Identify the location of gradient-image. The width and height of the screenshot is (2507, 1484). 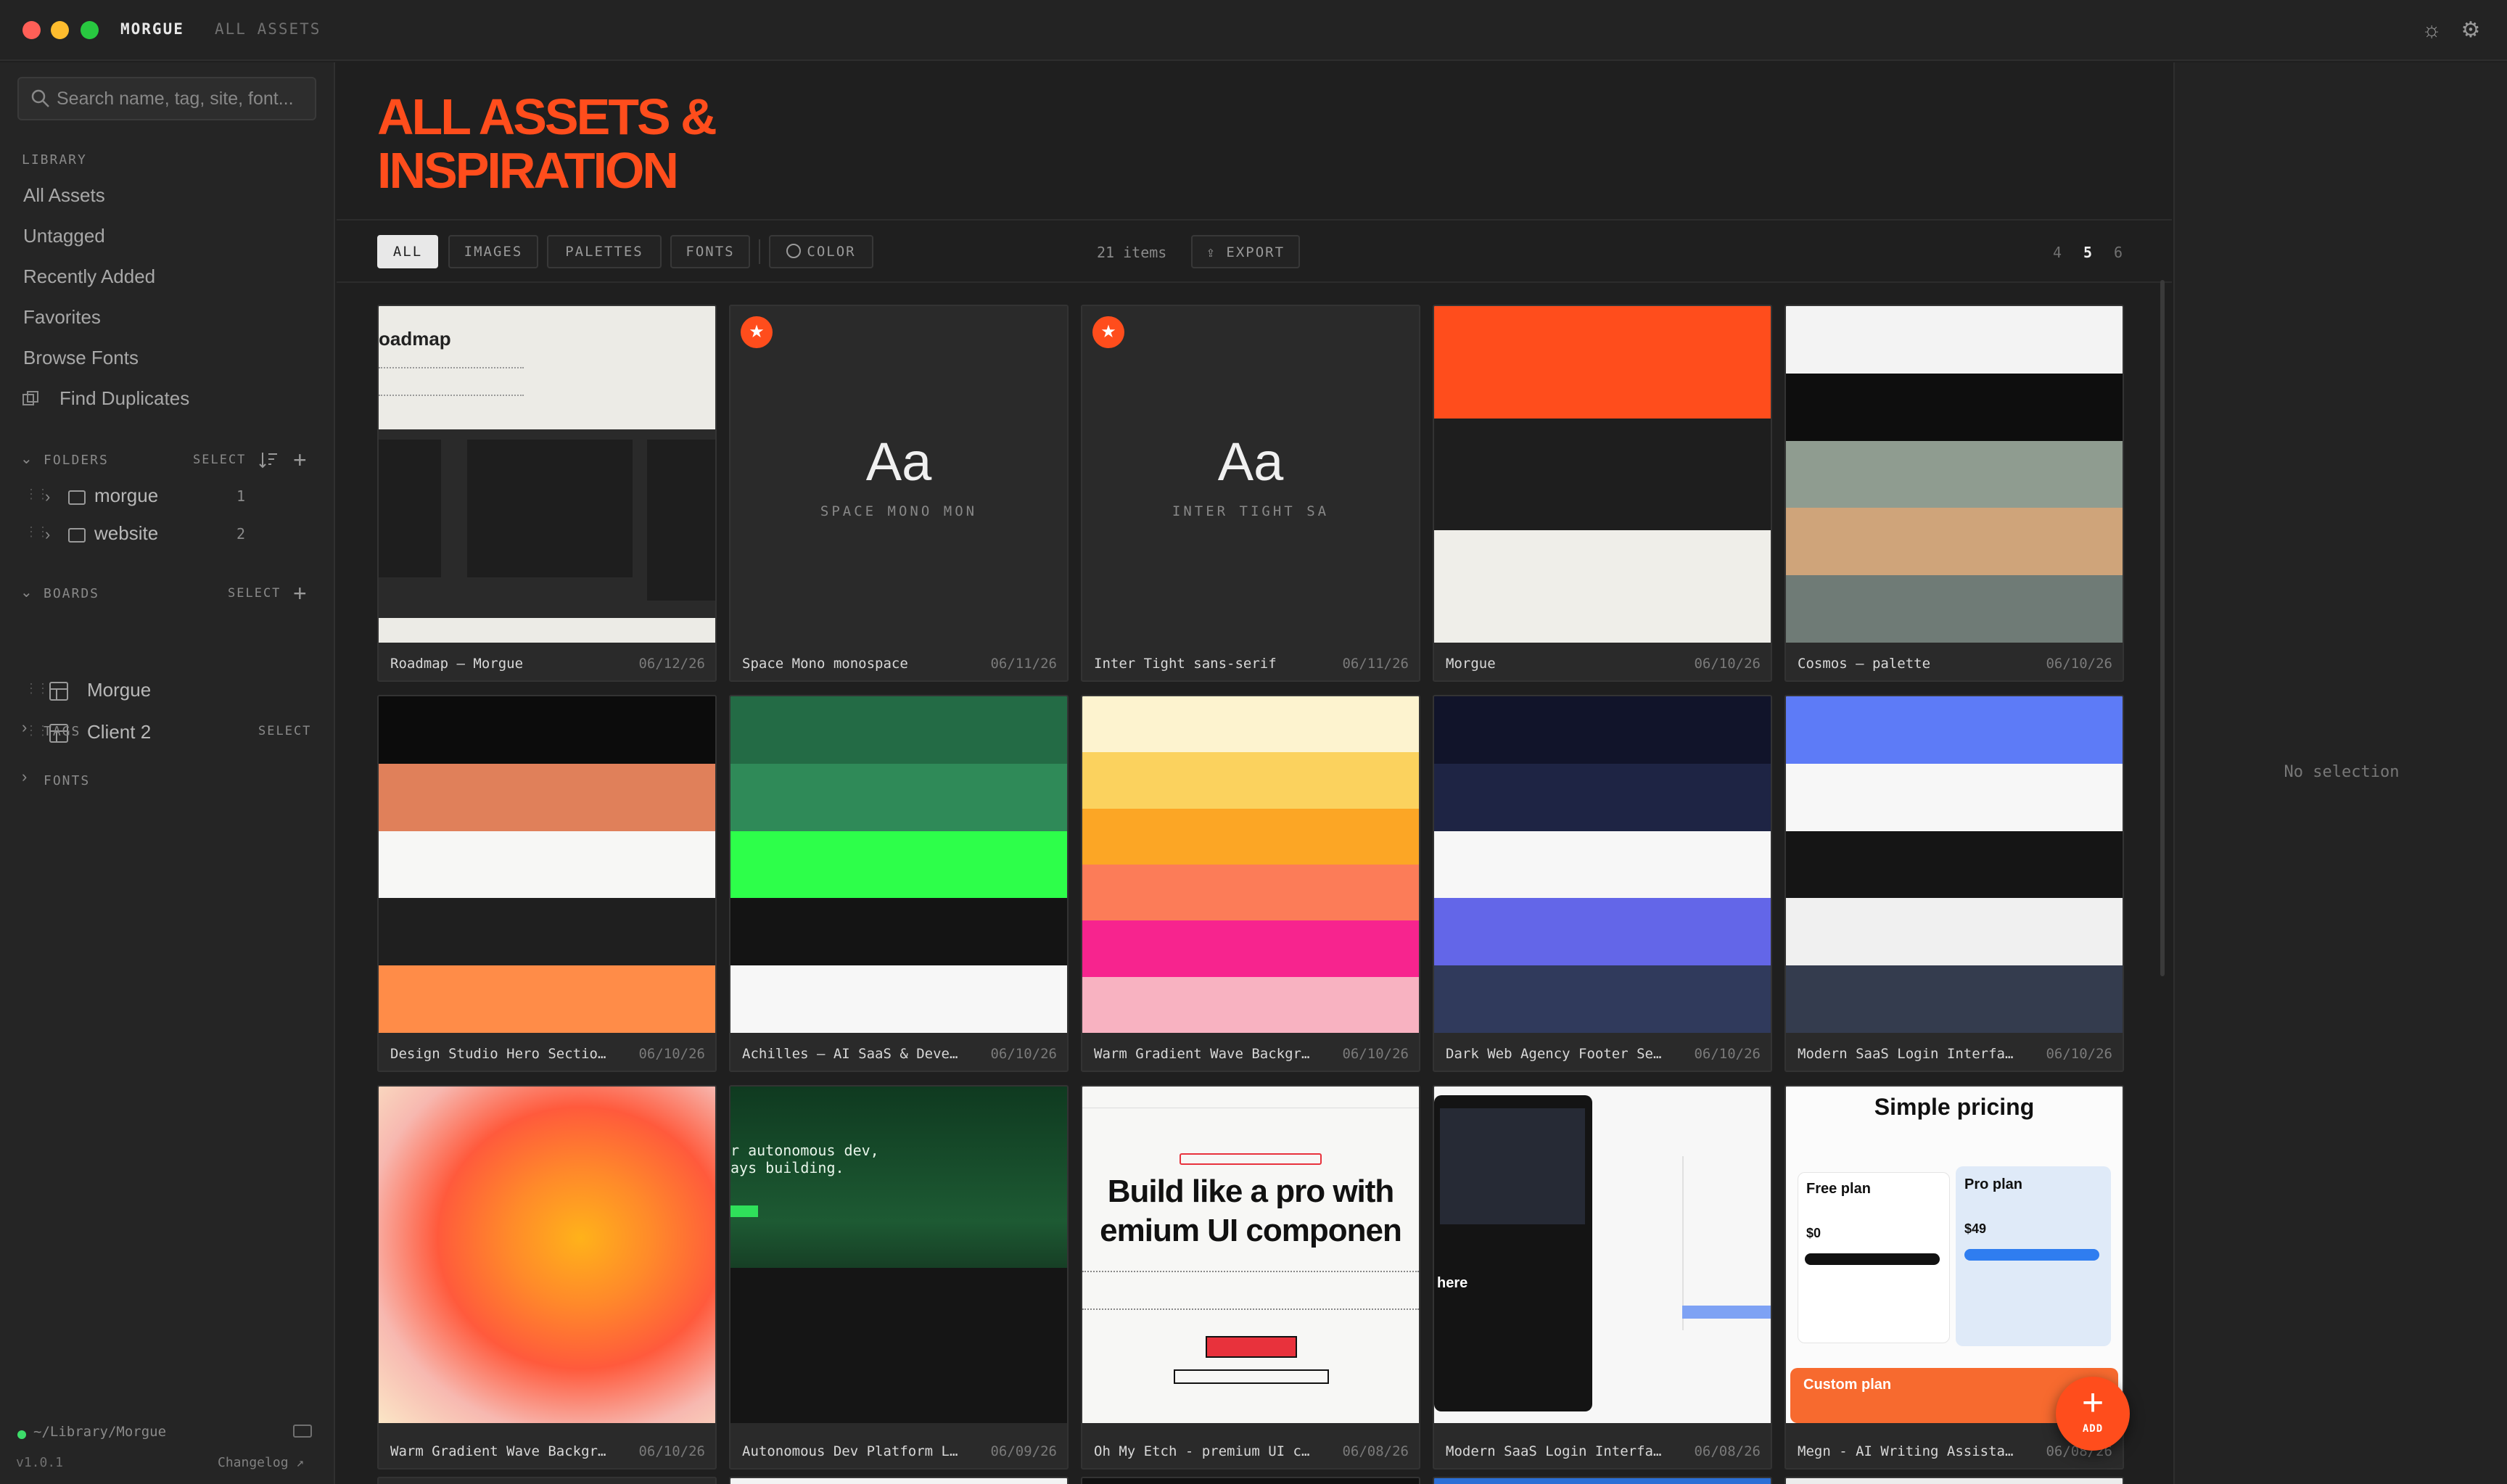
(547, 1255).